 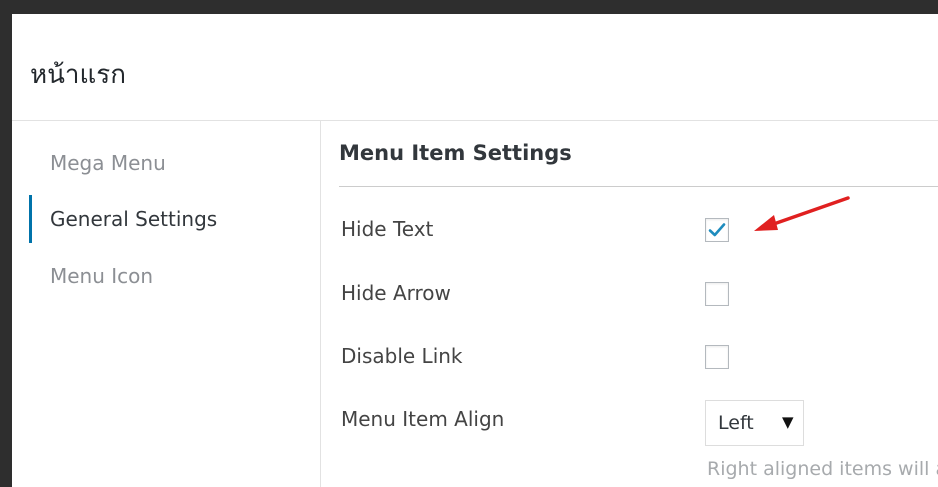 I want to click on window-top-border, so click(x=469, y=7).